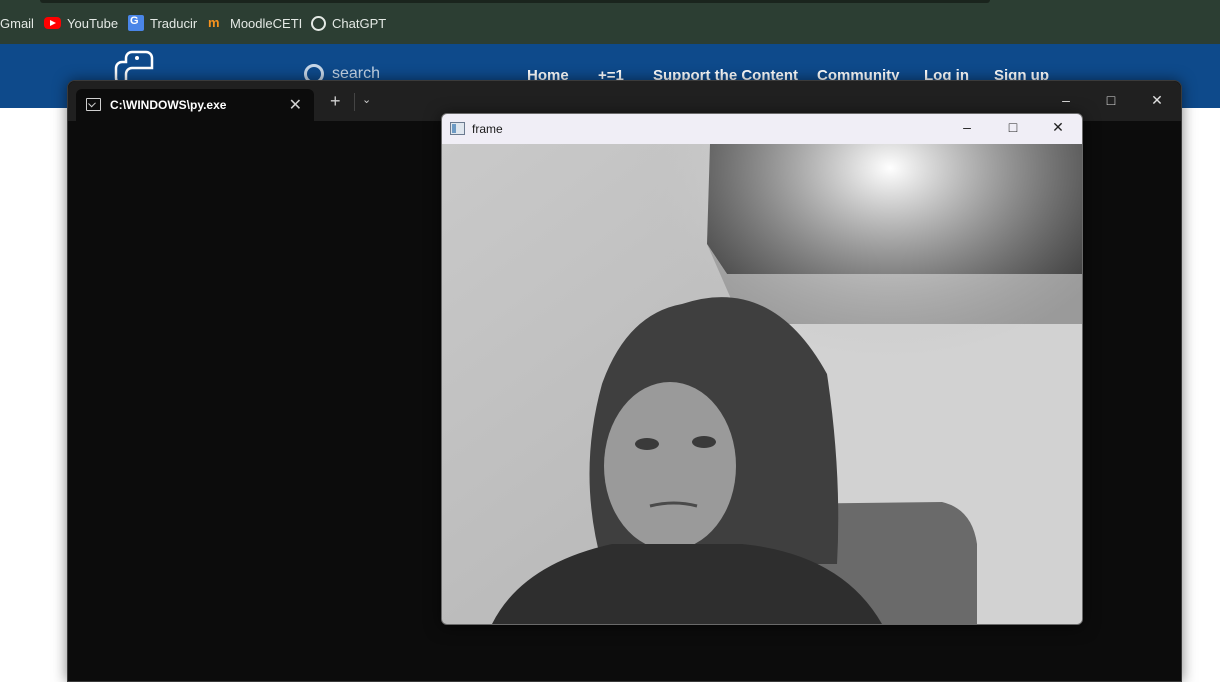  I want to click on bookmark-moodleceti: m MoodleCETI, so click(255, 23).